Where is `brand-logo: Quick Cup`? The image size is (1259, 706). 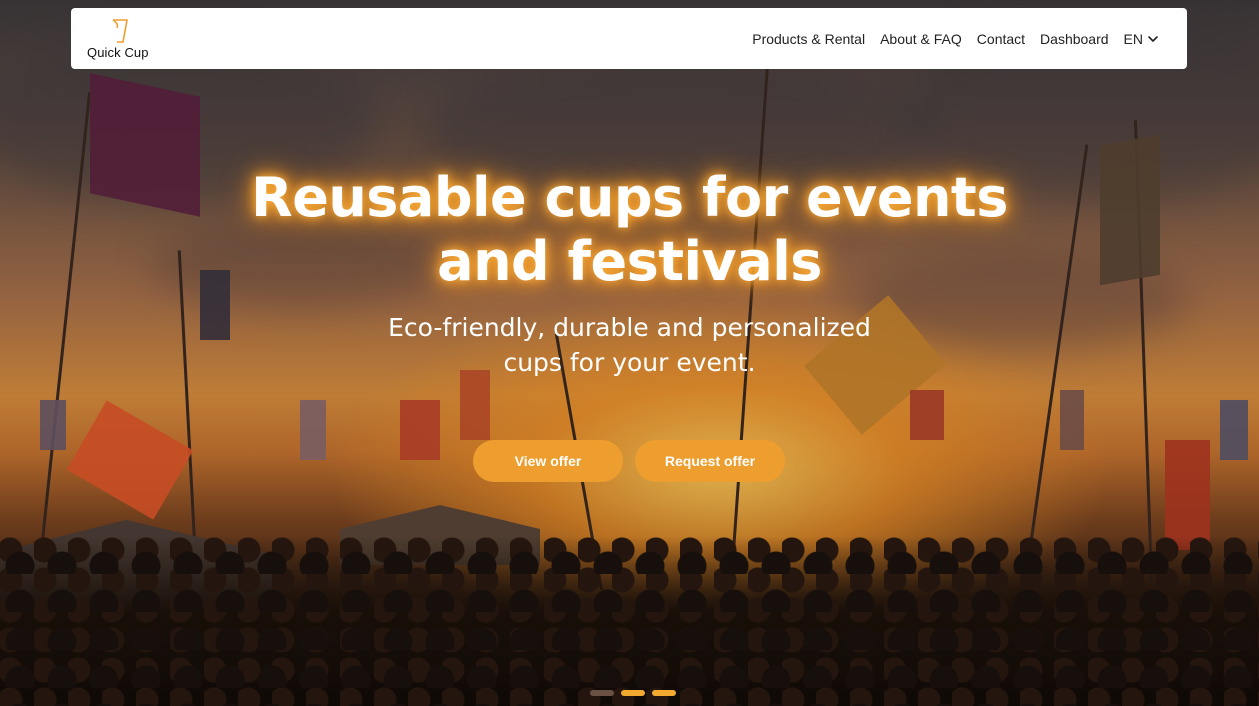
brand-logo: Quick Cup is located at coordinates (118, 39).